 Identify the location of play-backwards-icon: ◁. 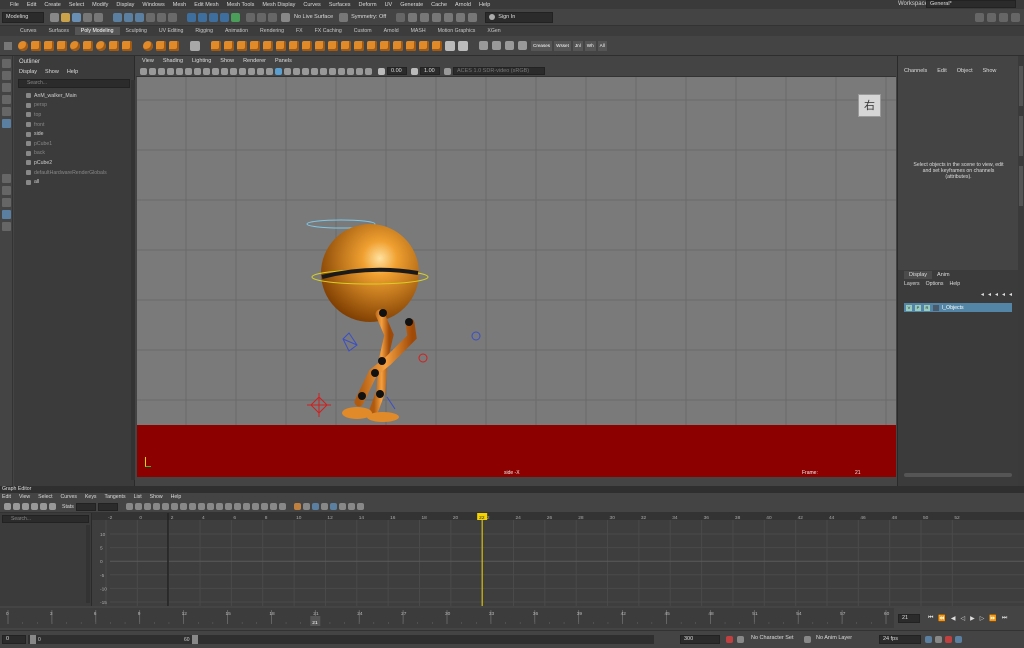
(963, 618).